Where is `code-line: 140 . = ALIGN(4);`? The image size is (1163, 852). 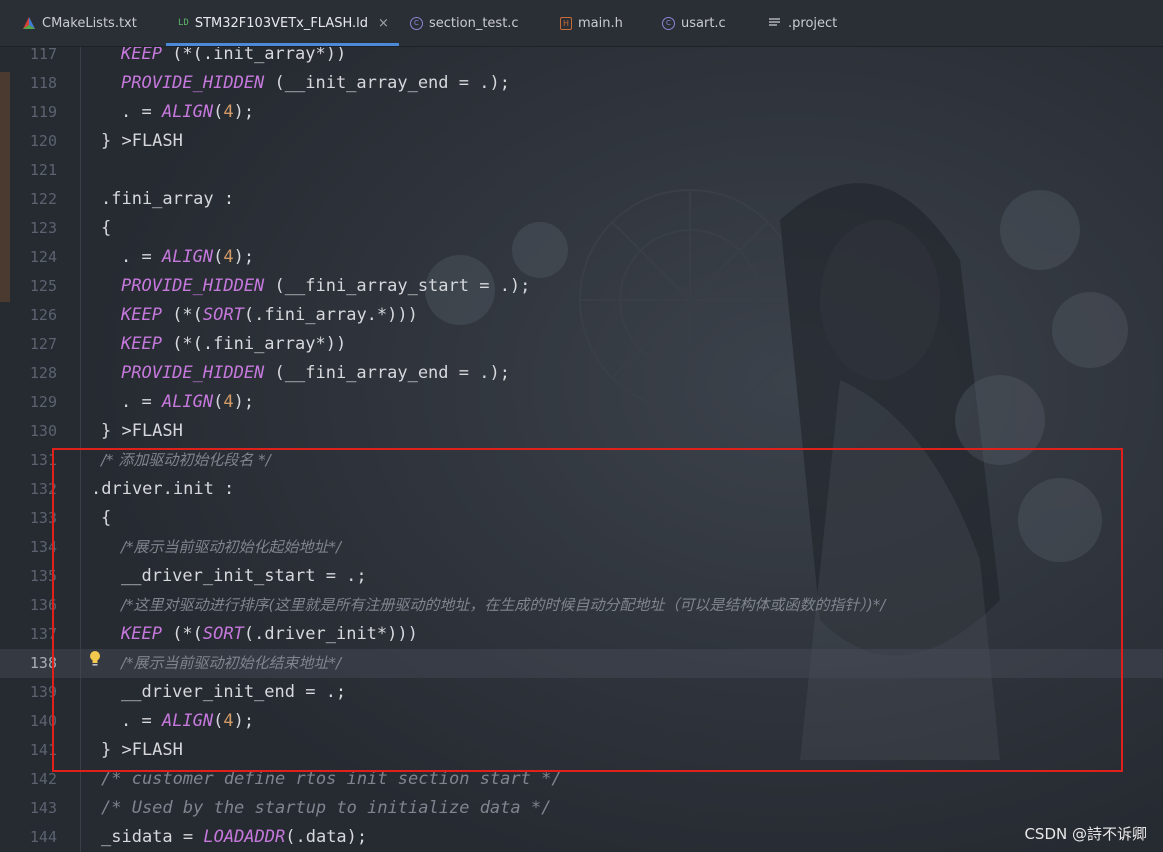
code-line: 140 . = ALIGN(4); is located at coordinates (581, 721).